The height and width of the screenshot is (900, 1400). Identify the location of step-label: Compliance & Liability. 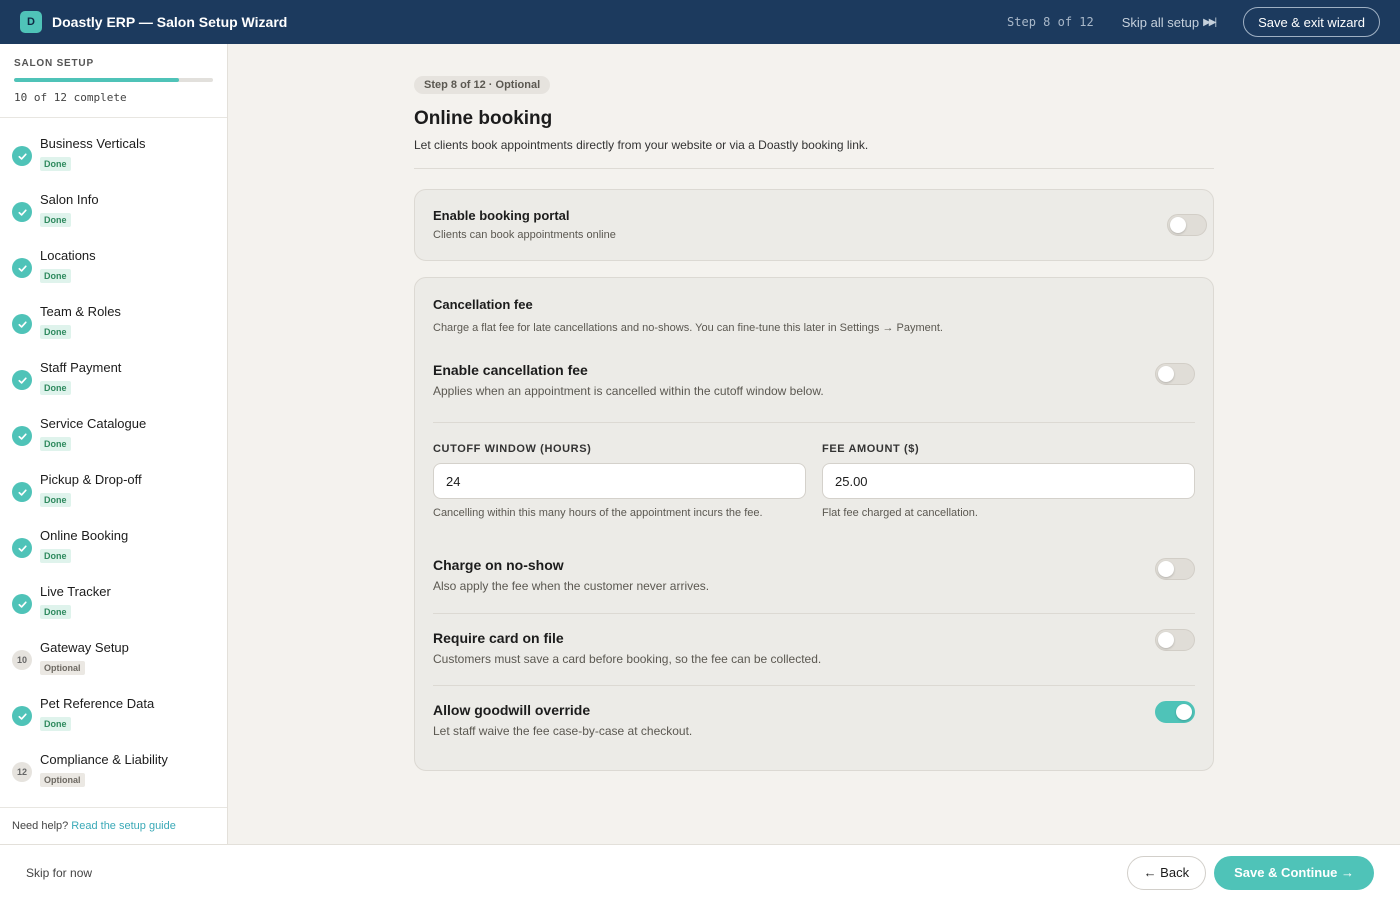
(104, 759).